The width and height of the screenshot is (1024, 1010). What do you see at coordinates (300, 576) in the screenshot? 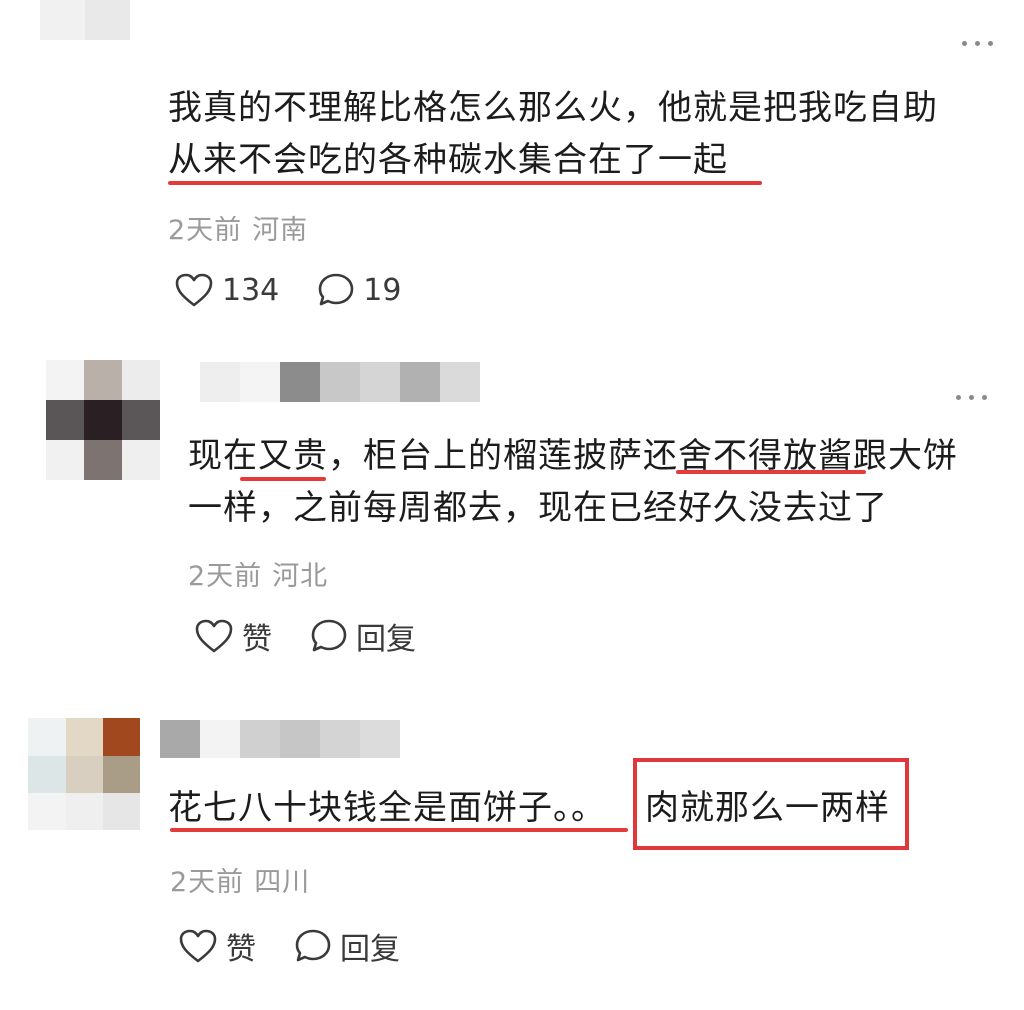
I see `region-label: 河北` at bounding box center [300, 576].